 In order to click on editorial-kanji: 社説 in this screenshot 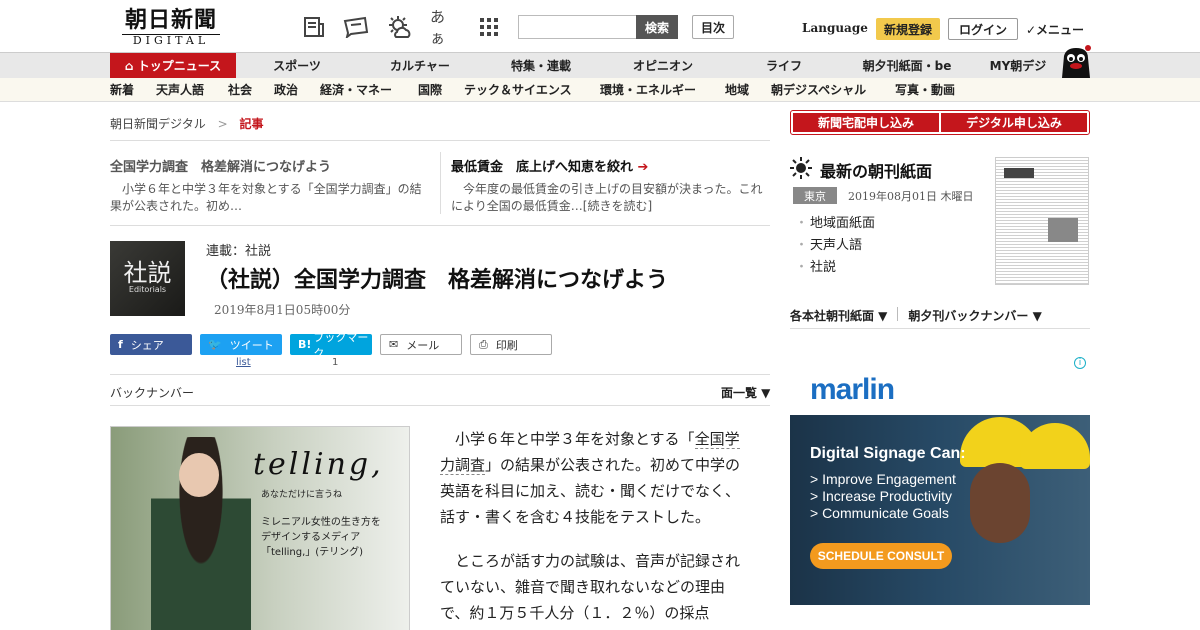, I will do `click(147, 273)`.